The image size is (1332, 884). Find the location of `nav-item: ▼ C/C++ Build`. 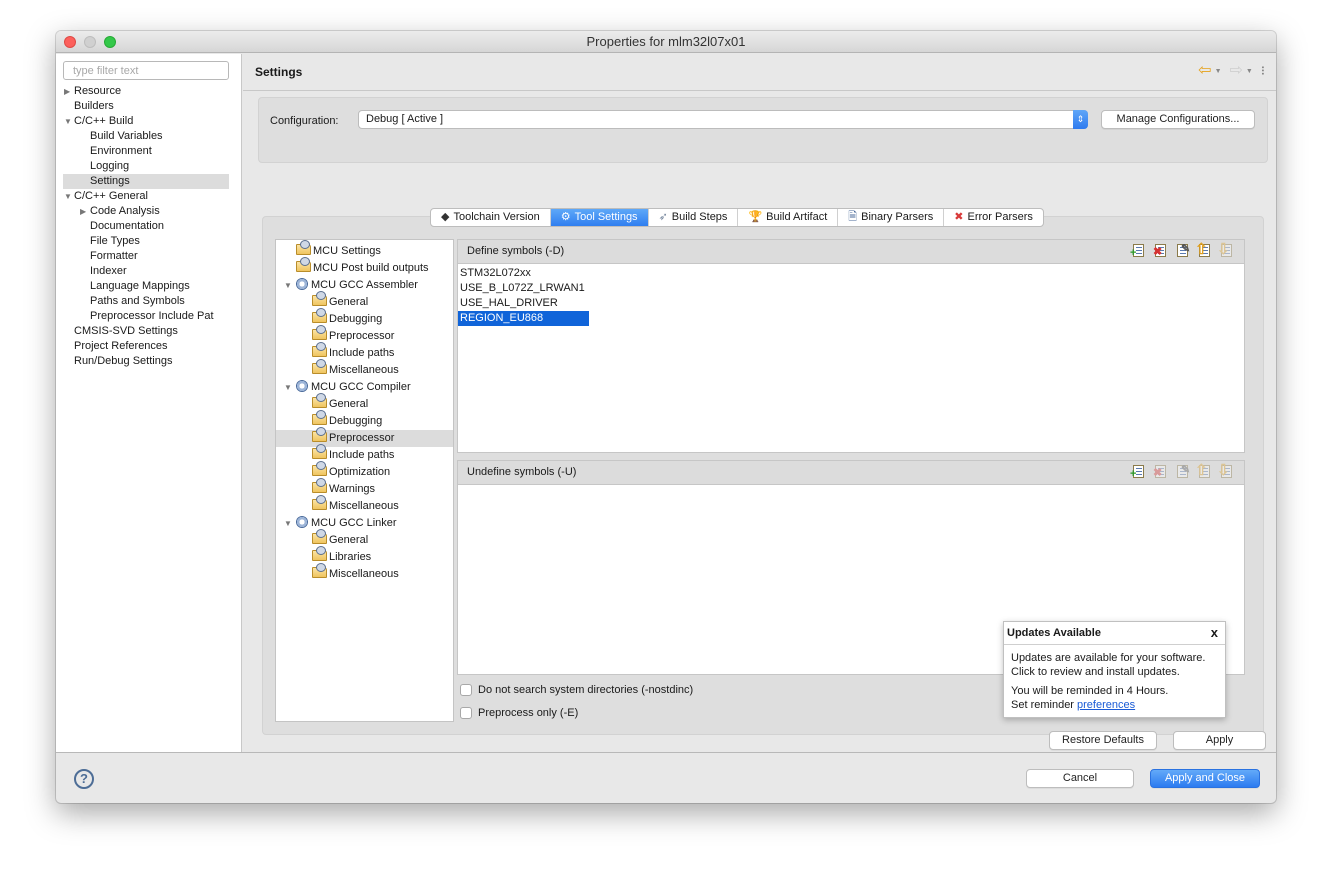

nav-item: ▼ C/C++ Build is located at coordinates (146, 121).